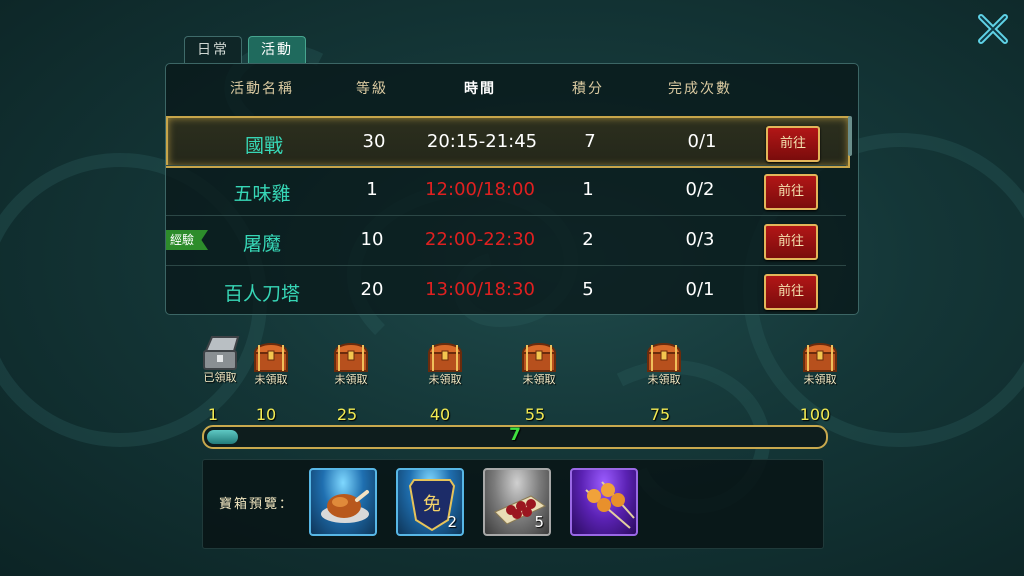  I want to click on table-row: 國戰 30 20:15-21:45 7 0/1 前往, so click(508, 142).